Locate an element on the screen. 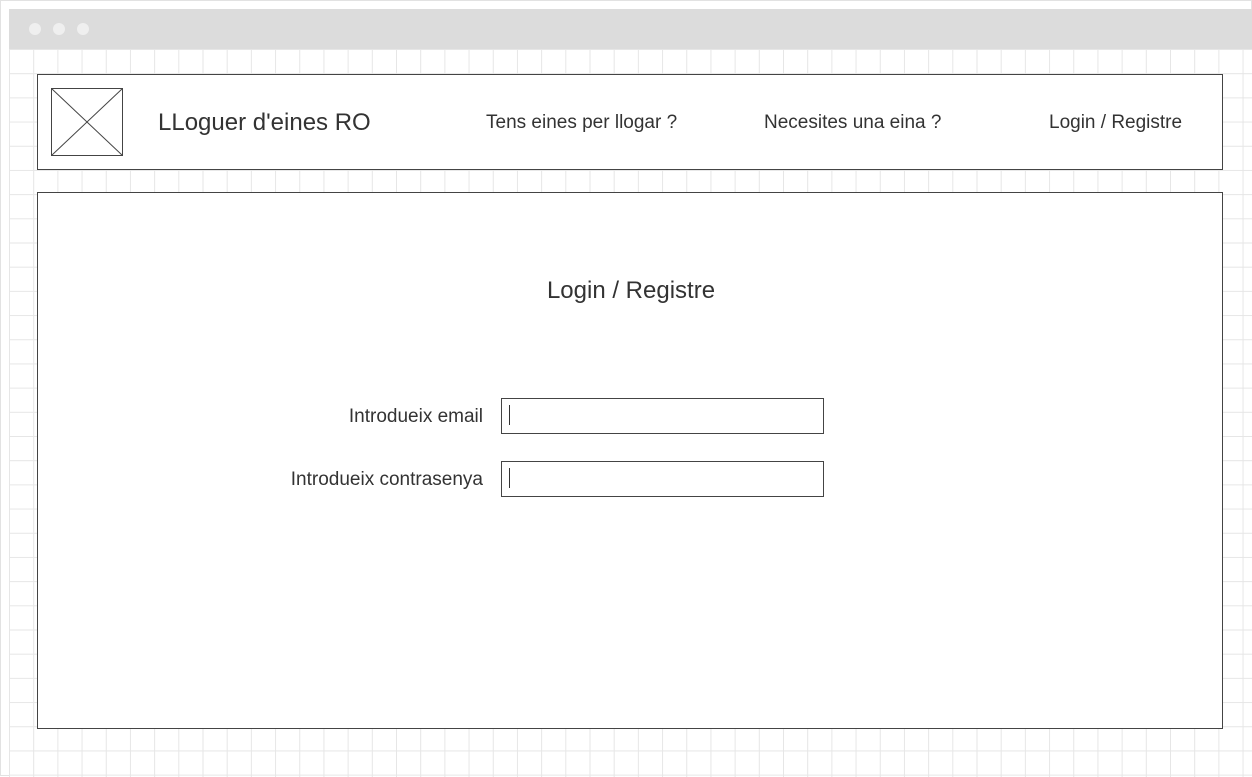 The height and width of the screenshot is (777, 1252). password-field-wrapper is located at coordinates (662, 479).